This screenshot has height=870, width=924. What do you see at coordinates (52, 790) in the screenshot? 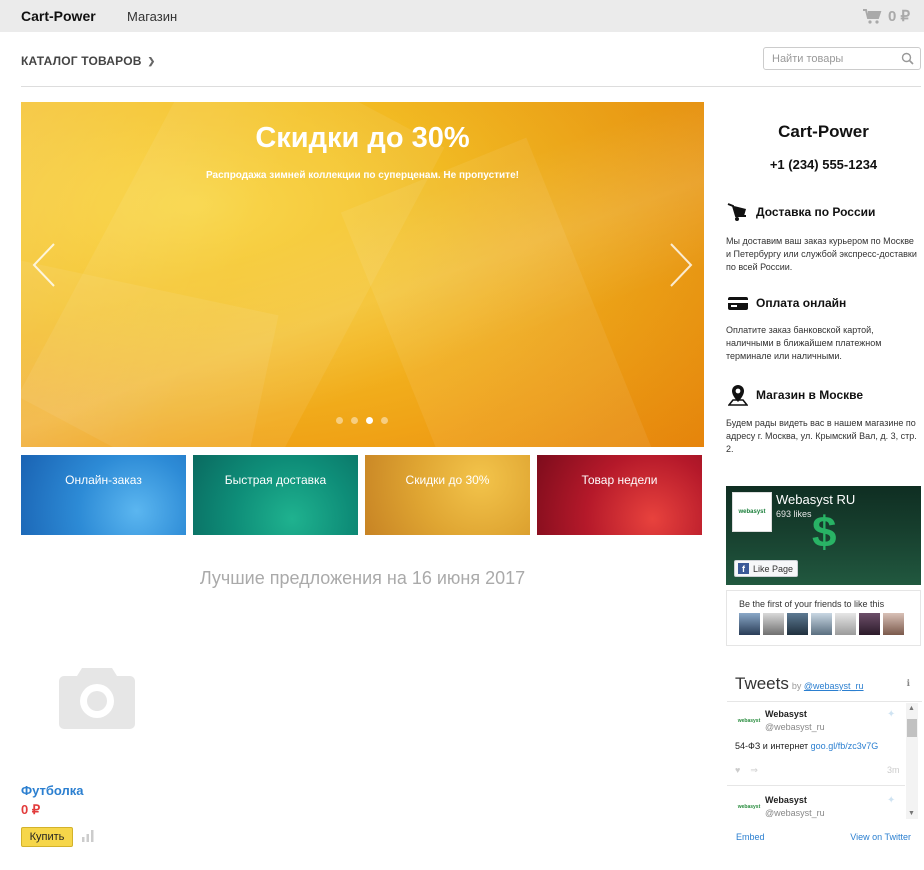
I see `product-name-link: Футболка` at bounding box center [52, 790].